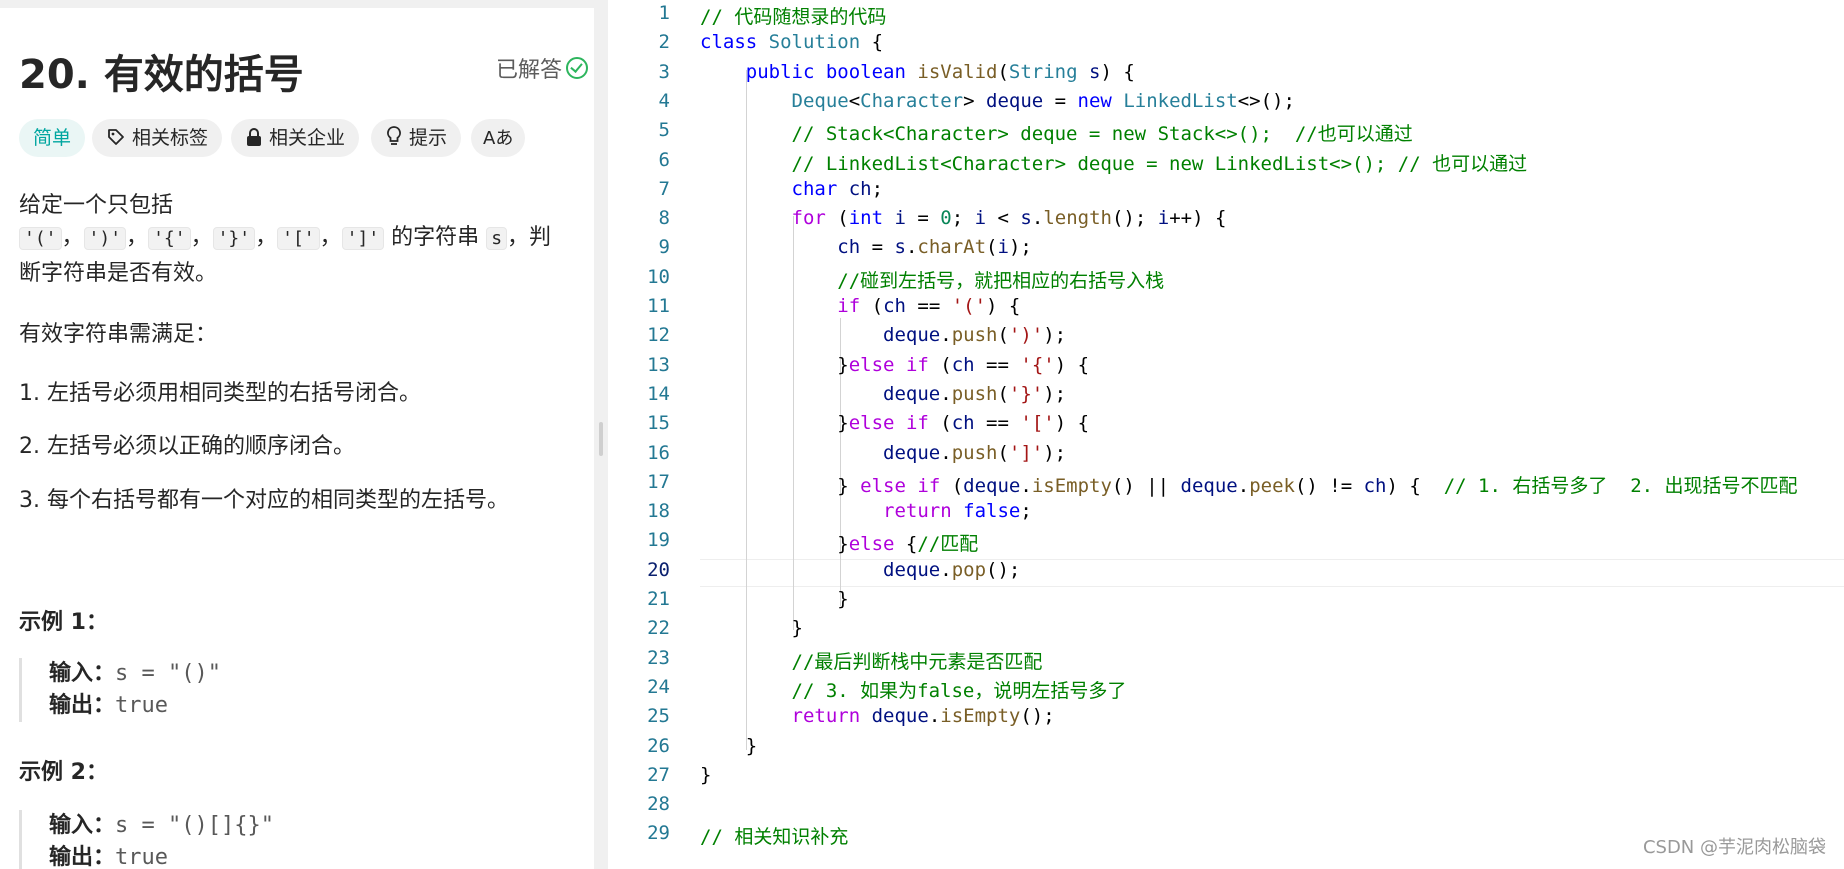  I want to click on translate-button: Aあ, so click(498, 138).